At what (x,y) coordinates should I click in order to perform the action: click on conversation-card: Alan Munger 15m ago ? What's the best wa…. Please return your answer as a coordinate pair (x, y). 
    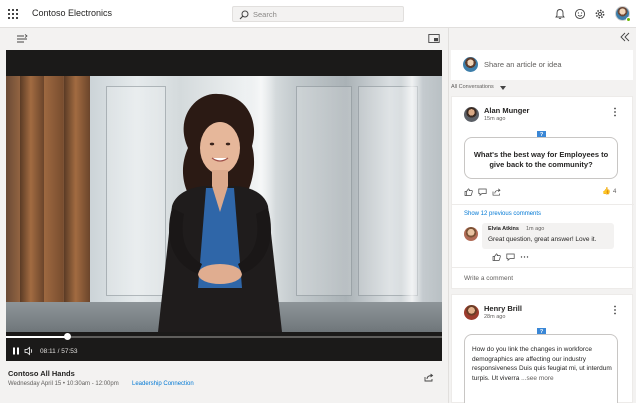
    Looking at the image, I should click on (542, 192).